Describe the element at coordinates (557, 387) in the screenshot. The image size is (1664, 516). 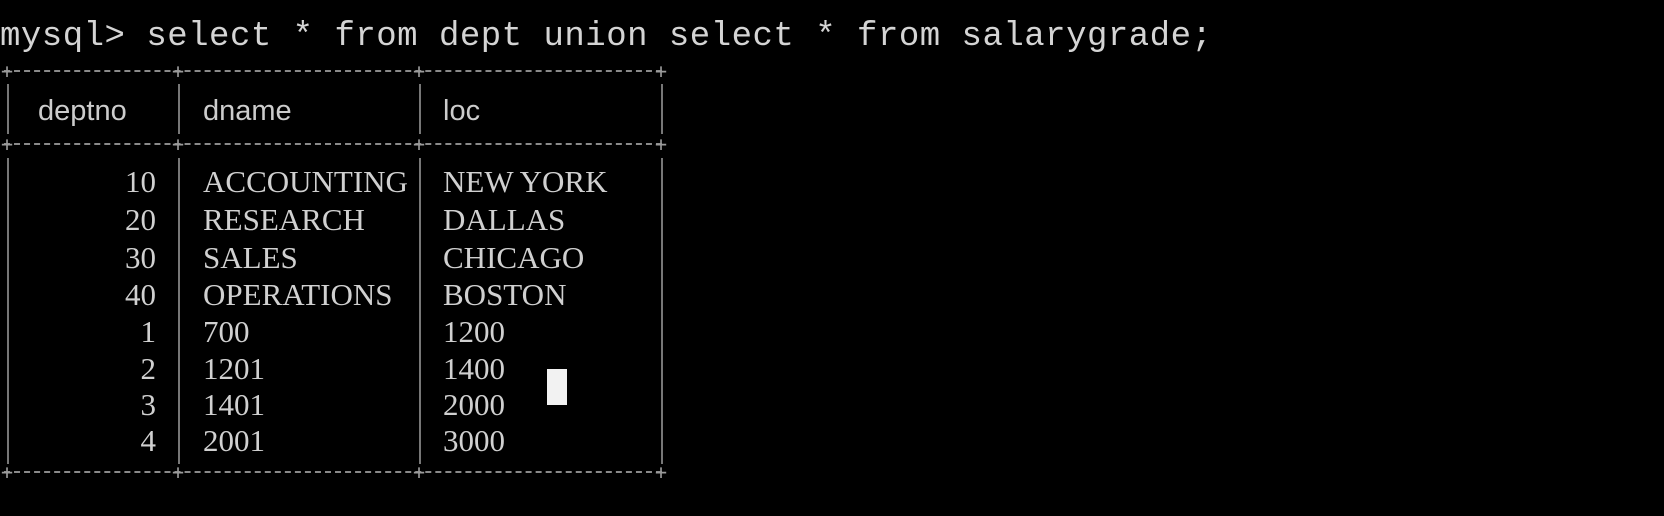
I see `text-cursor` at that location.